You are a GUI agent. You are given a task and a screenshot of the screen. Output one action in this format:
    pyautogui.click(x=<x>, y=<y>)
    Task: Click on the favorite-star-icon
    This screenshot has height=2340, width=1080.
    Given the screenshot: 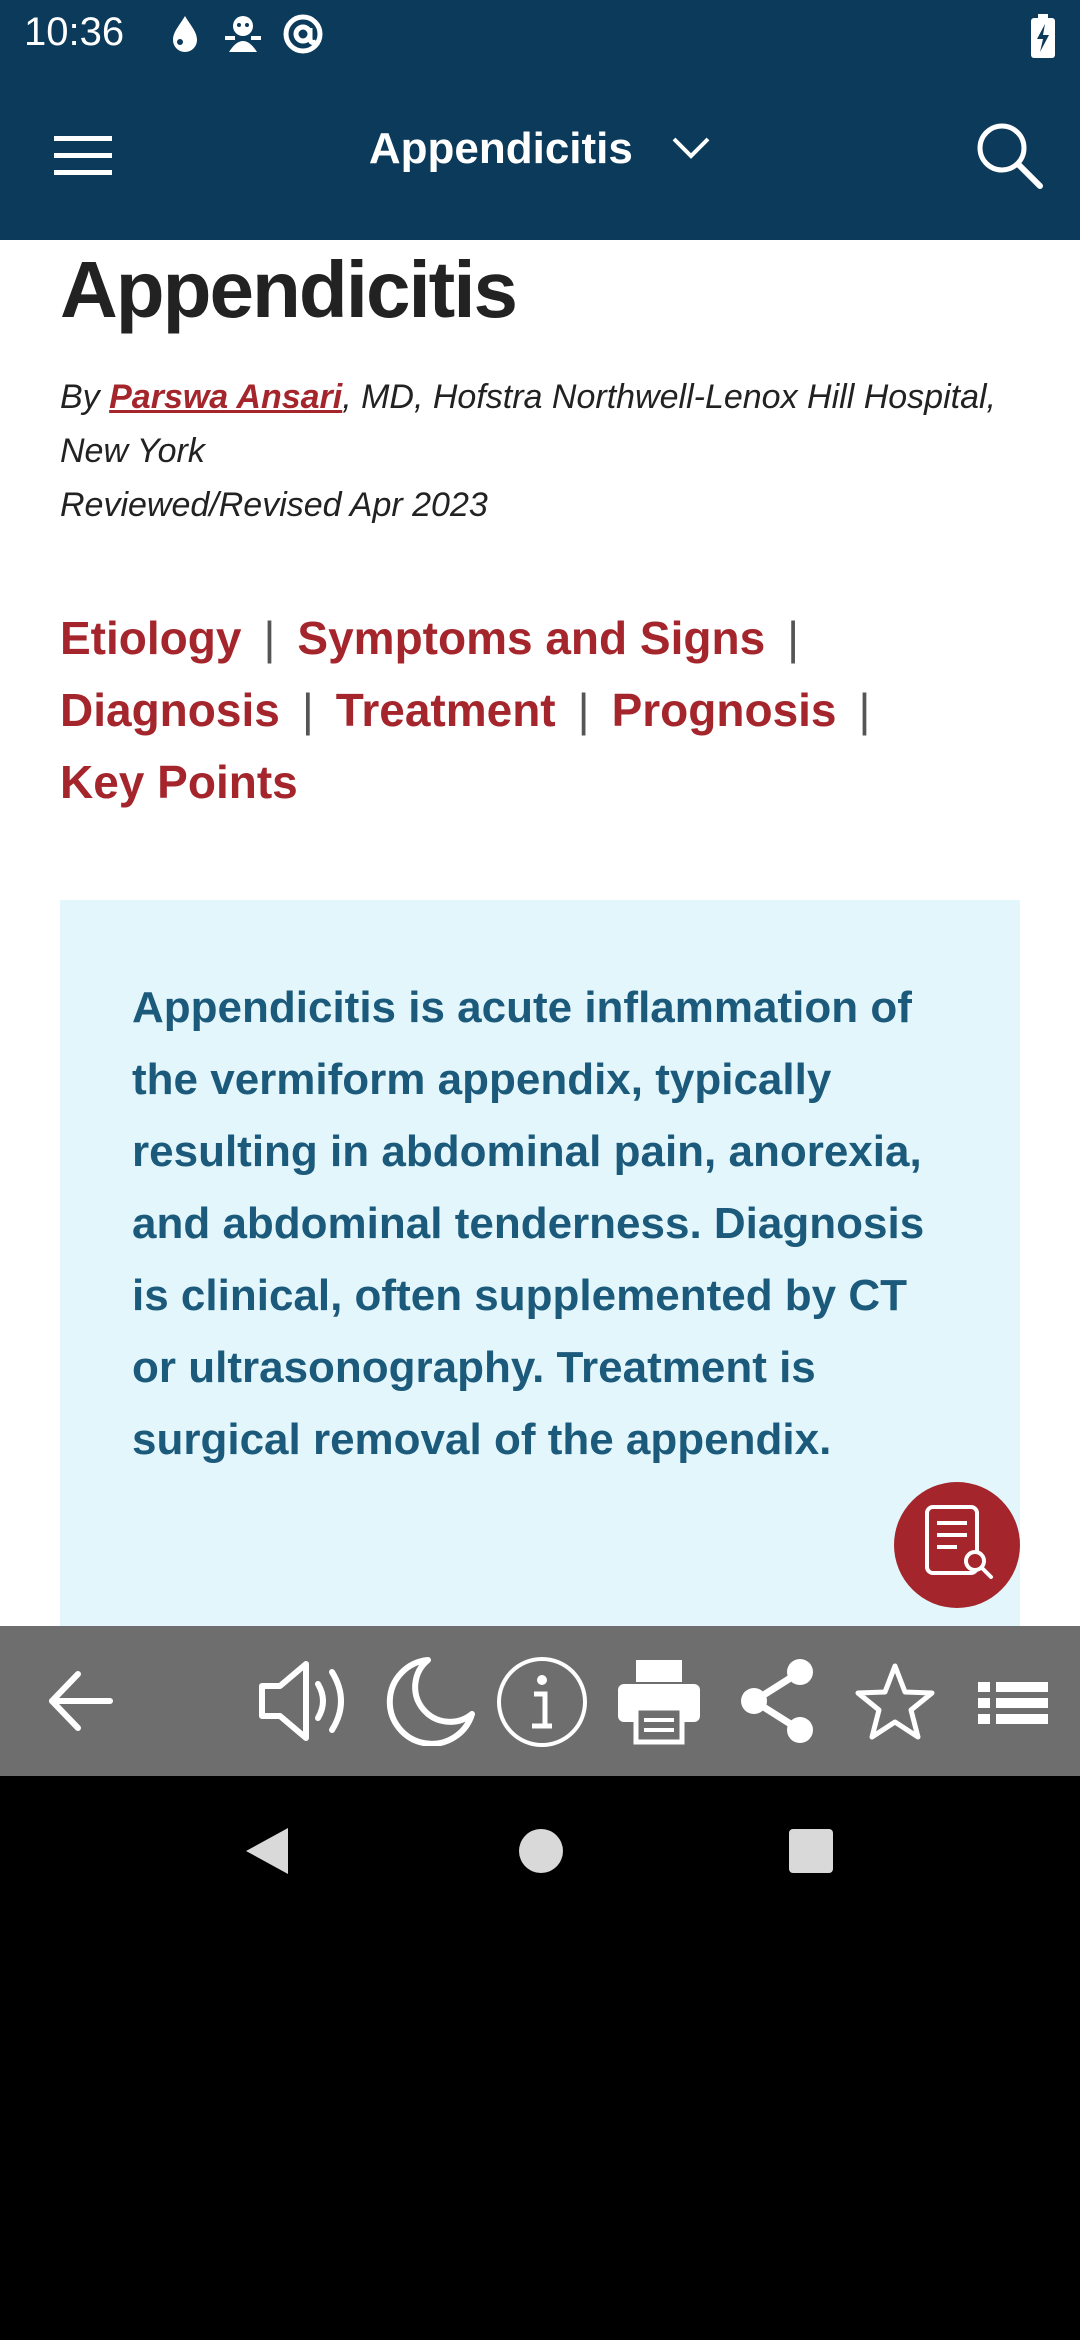 What is the action you would take?
    pyautogui.click(x=895, y=1703)
    